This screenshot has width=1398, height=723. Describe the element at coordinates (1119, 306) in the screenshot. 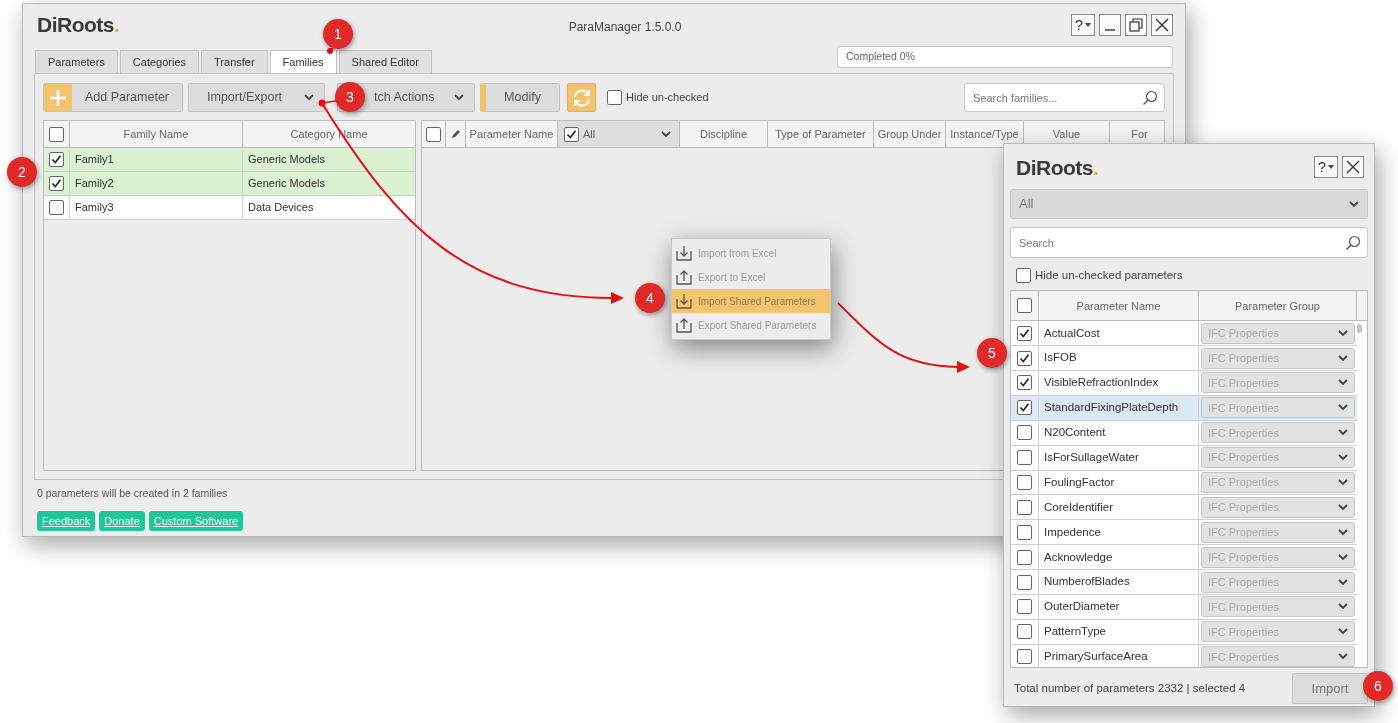

I see `column-header: Parameter Name` at that location.